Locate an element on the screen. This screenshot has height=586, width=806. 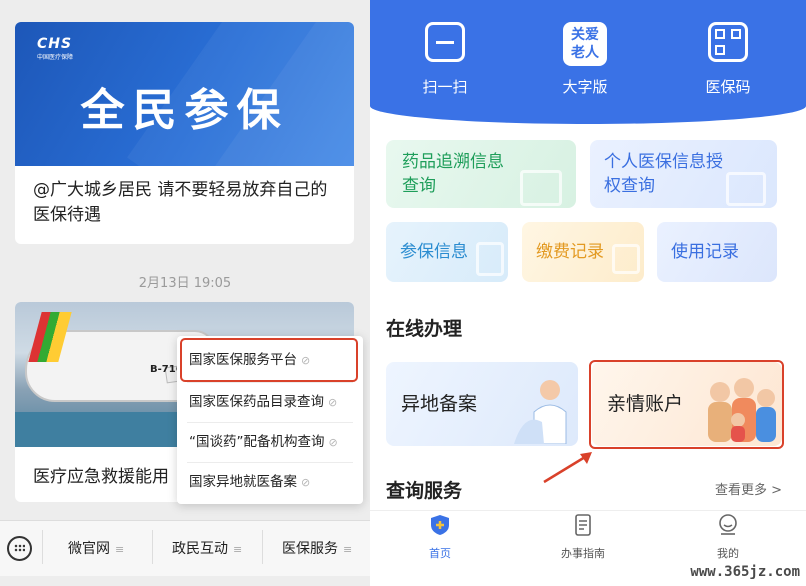
chs-logo: CHS is located at coordinates (55, 44).